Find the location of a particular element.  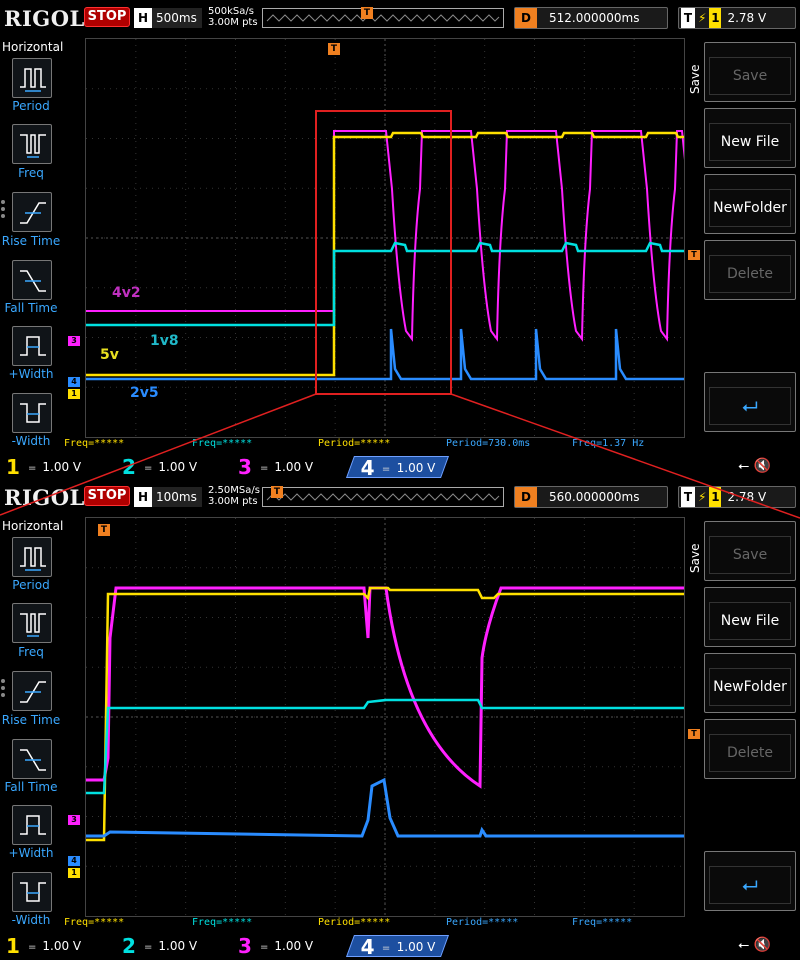

period-icon is located at coordinates (33, 559).